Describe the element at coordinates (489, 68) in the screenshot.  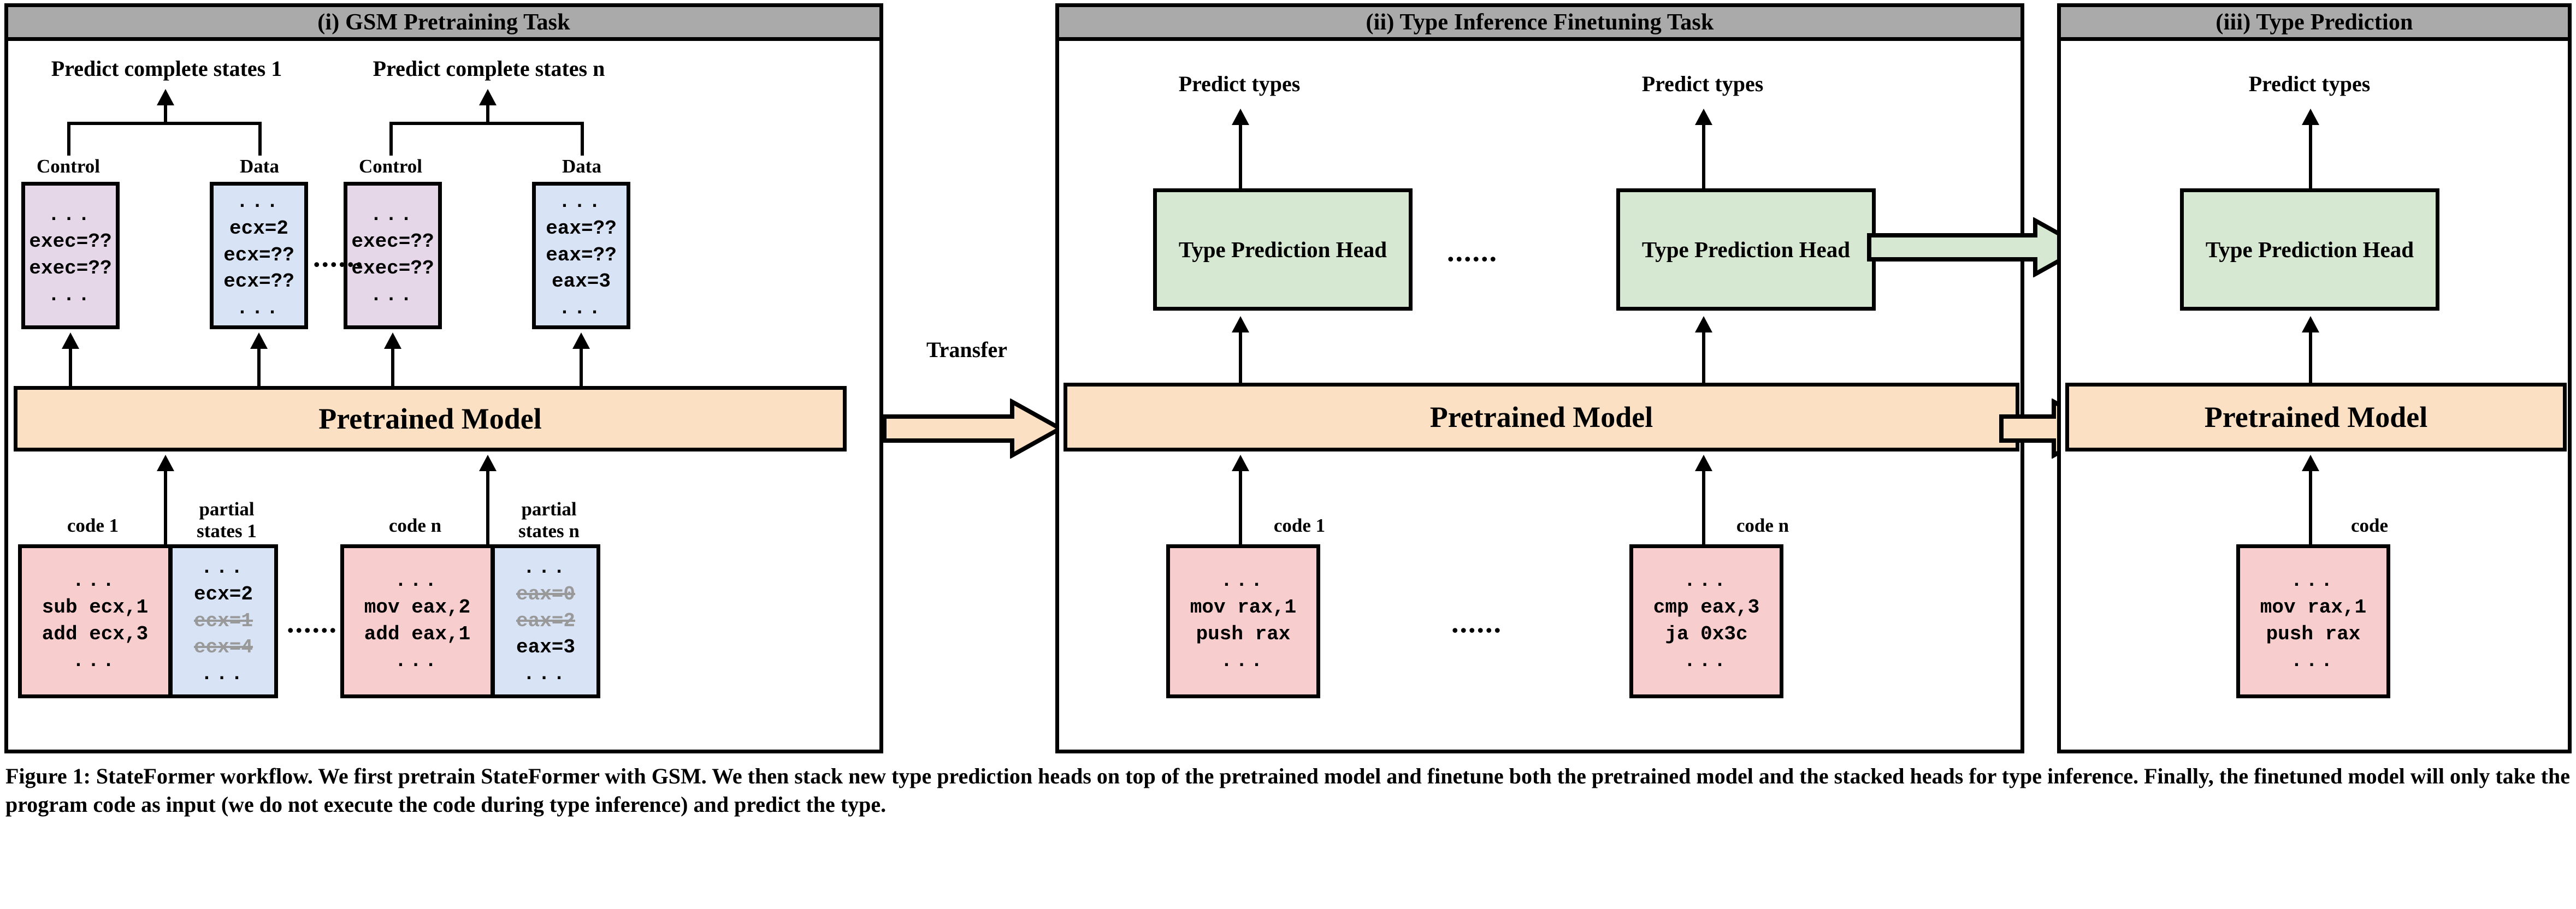
I see `predict-complete-states-n-label: Predict complete states n` at that location.